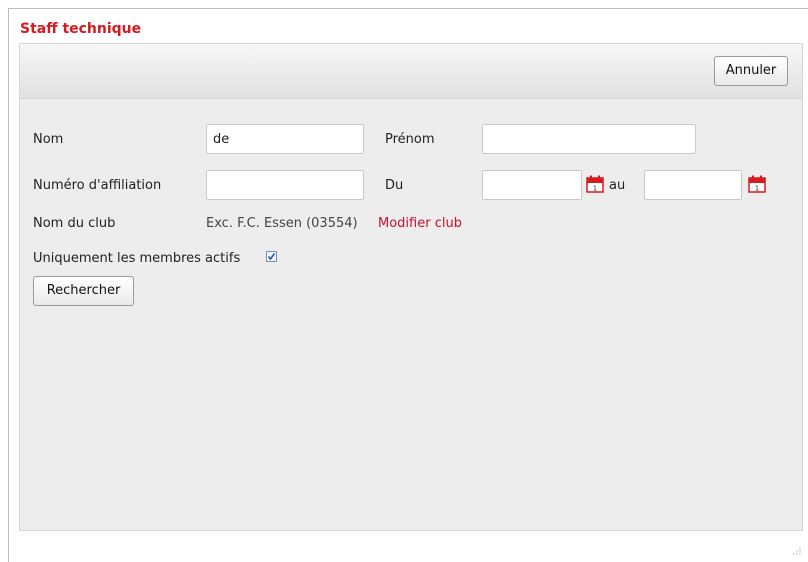 The height and width of the screenshot is (562, 808). Describe the element at coordinates (394, 185) in the screenshot. I see `du-label: Du` at that location.